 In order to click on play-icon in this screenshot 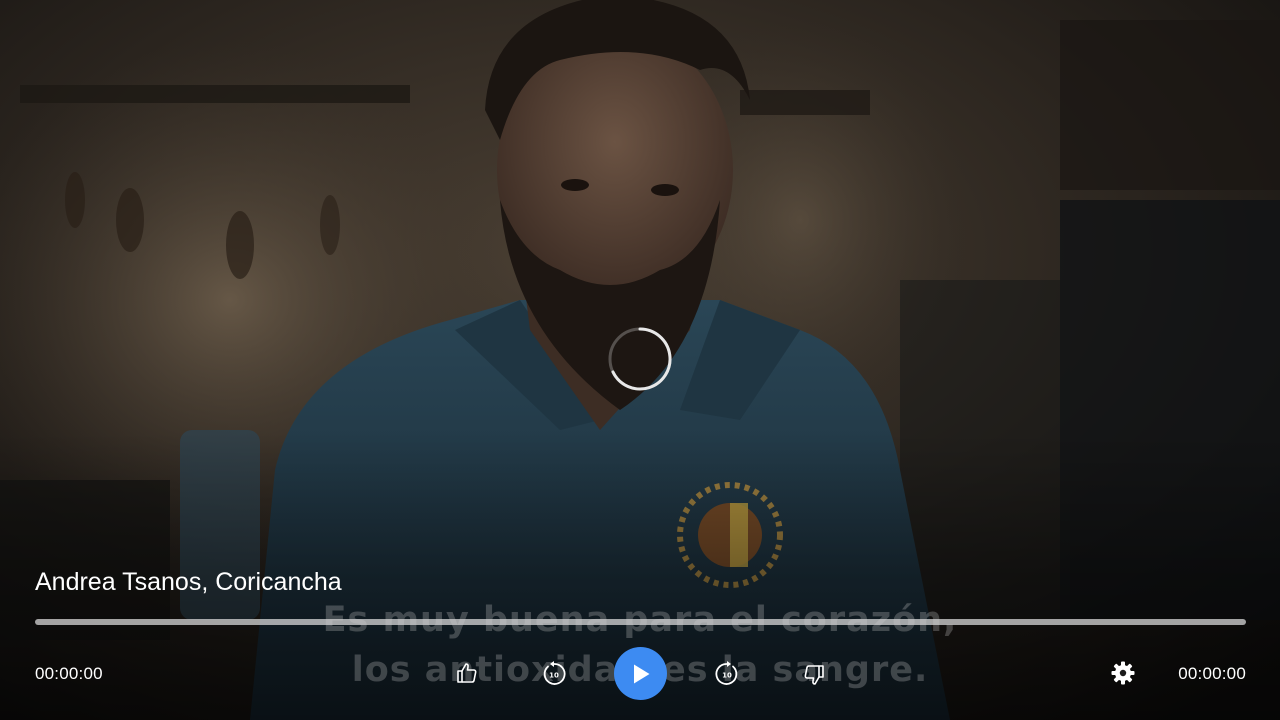, I will do `click(641, 673)`.